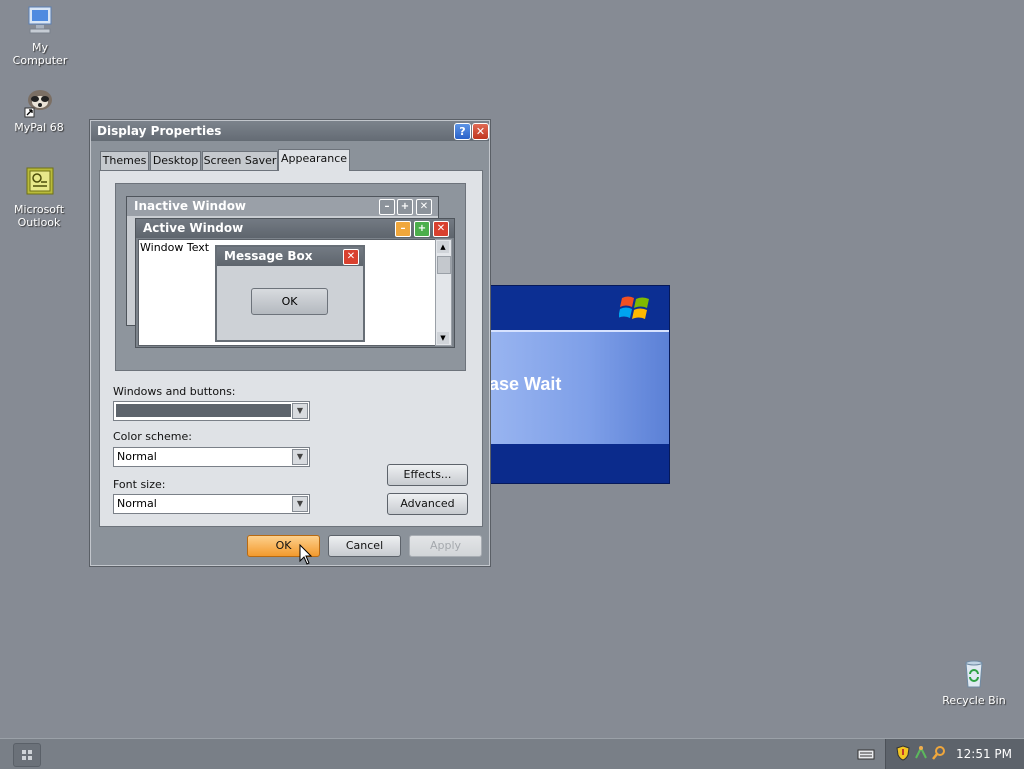 The height and width of the screenshot is (769, 1024). Describe the element at coordinates (443, 292) in the screenshot. I see `preview-scrollbar: ▲ ▼` at that location.